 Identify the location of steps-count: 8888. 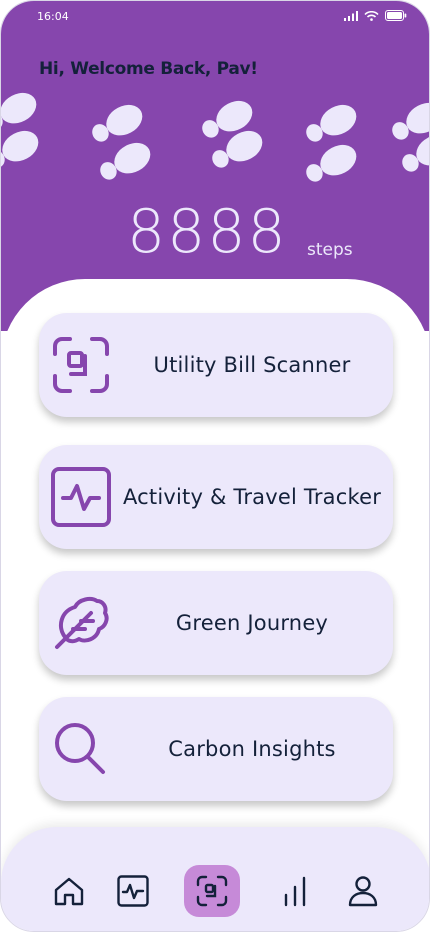
(207, 232).